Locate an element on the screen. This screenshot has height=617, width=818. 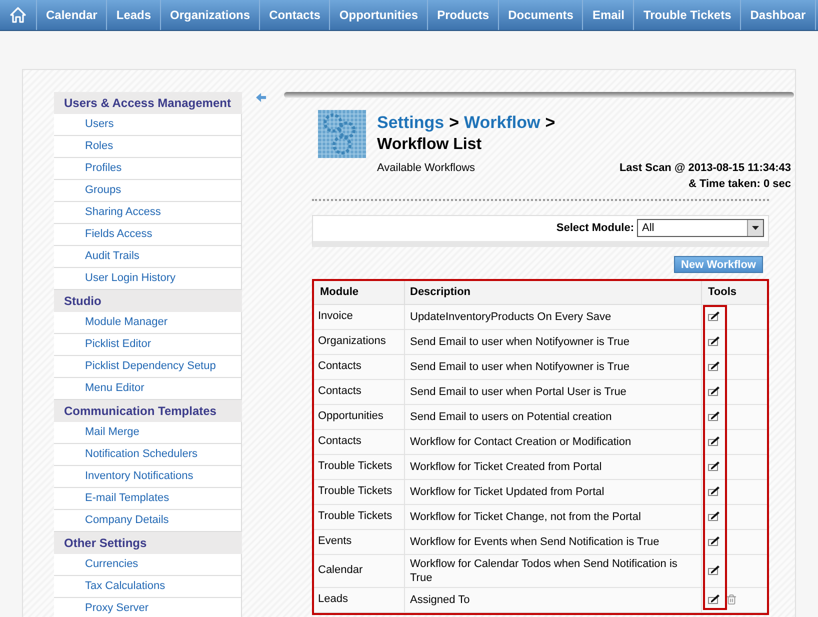
table-cell: Workflow for Ticket Created from Portal is located at coordinates (553, 466).